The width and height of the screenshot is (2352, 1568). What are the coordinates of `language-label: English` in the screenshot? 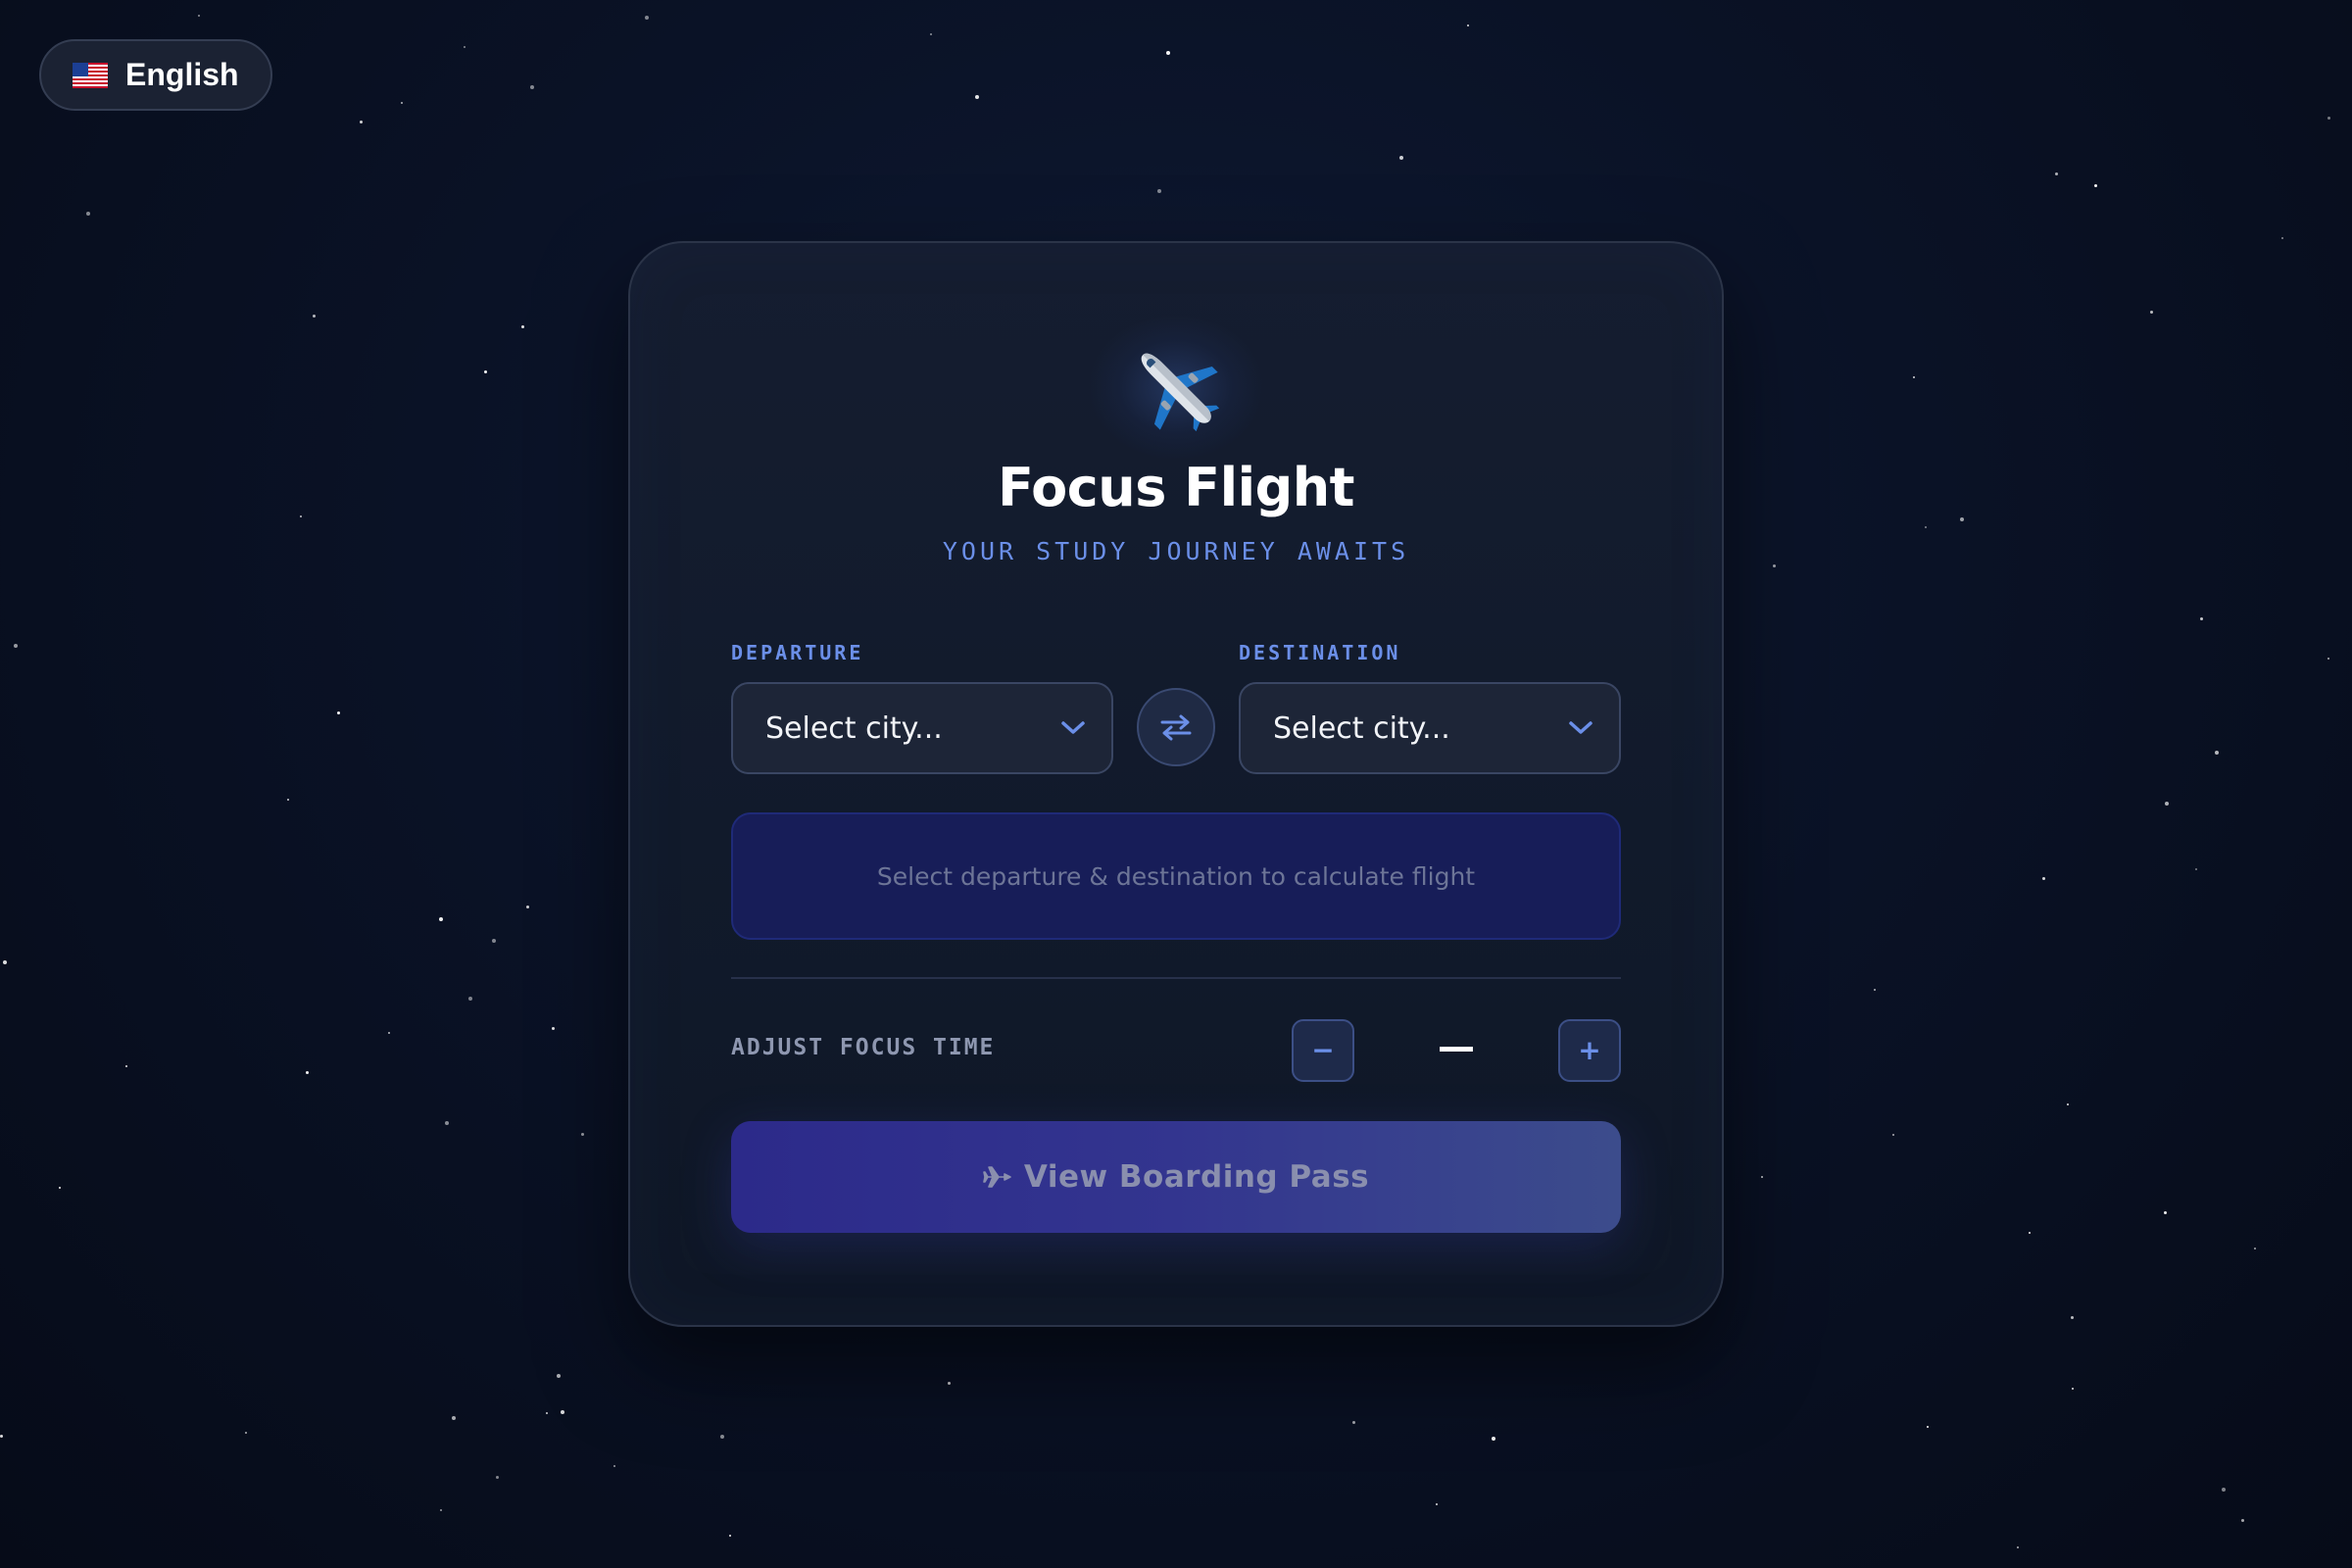 It's located at (182, 74).